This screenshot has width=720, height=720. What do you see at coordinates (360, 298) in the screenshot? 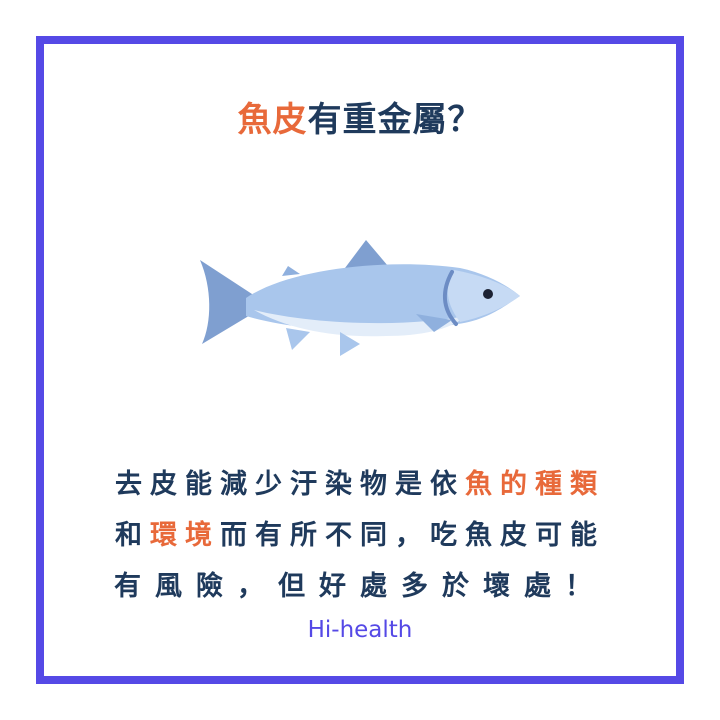
I see `salmon-fish-icon` at bounding box center [360, 298].